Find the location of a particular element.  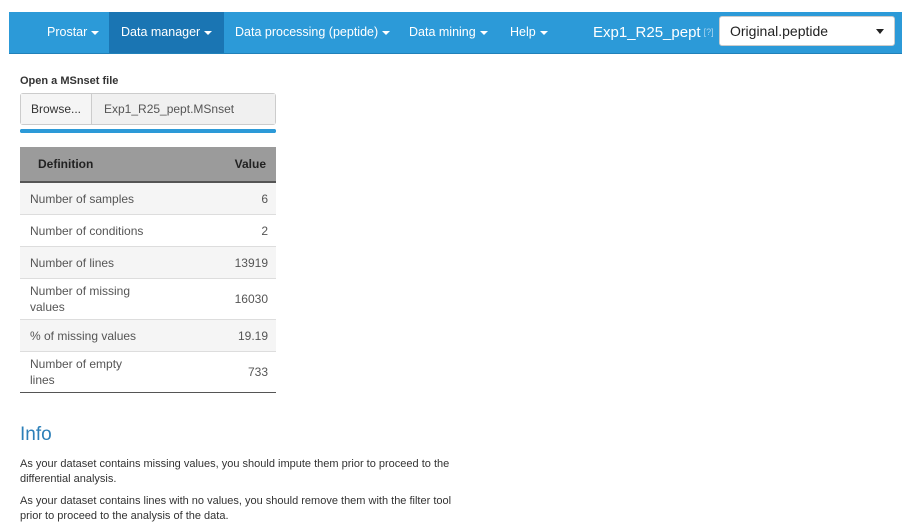

table-row: Number of samples 6 is located at coordinates (148, 198).